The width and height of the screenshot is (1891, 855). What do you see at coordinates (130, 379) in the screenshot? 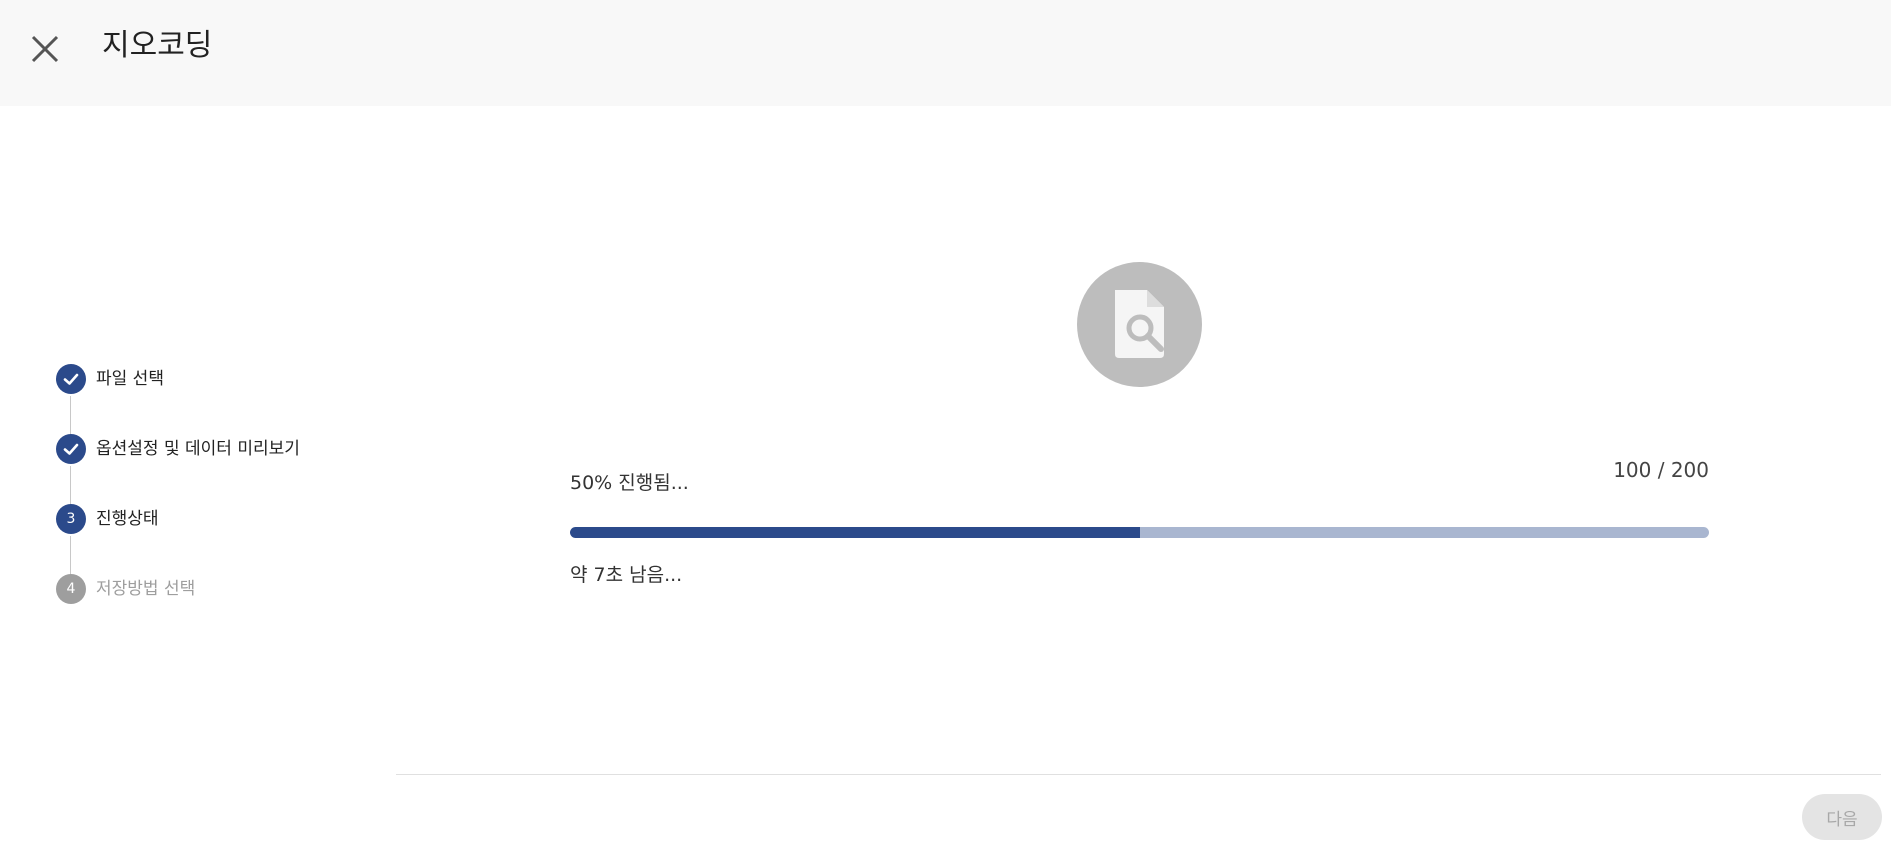
I see `step-label: 파일 선택` at bounding box center [130, 379].